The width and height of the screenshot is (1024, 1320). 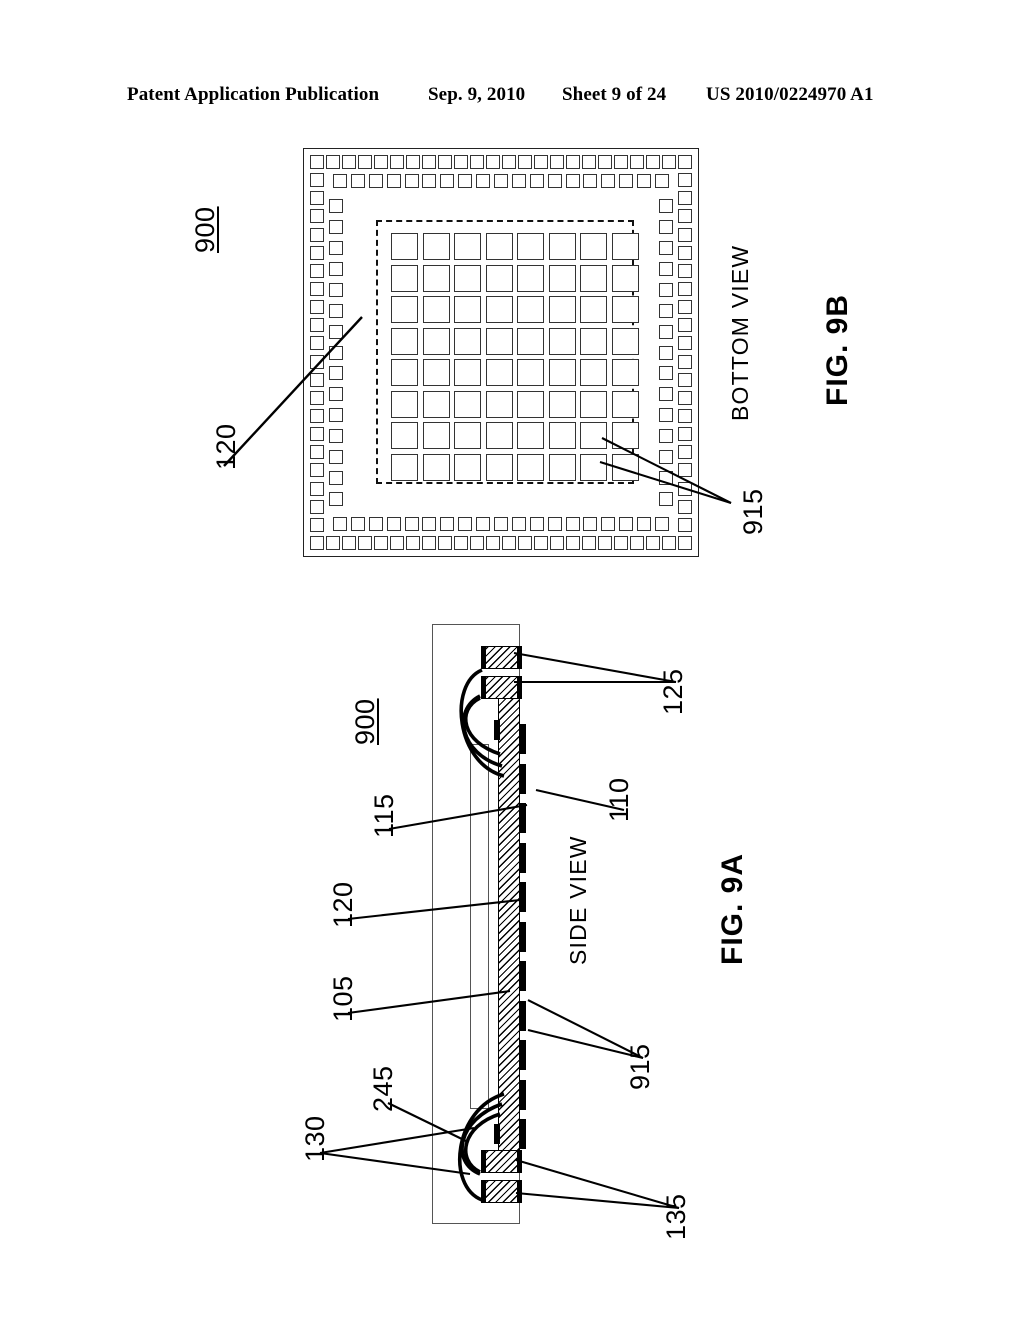 What do you see at coordinates (673, 691) in the screenshot?
I see `fig9a-callout-125: 125` at bounding box center [673, 691].